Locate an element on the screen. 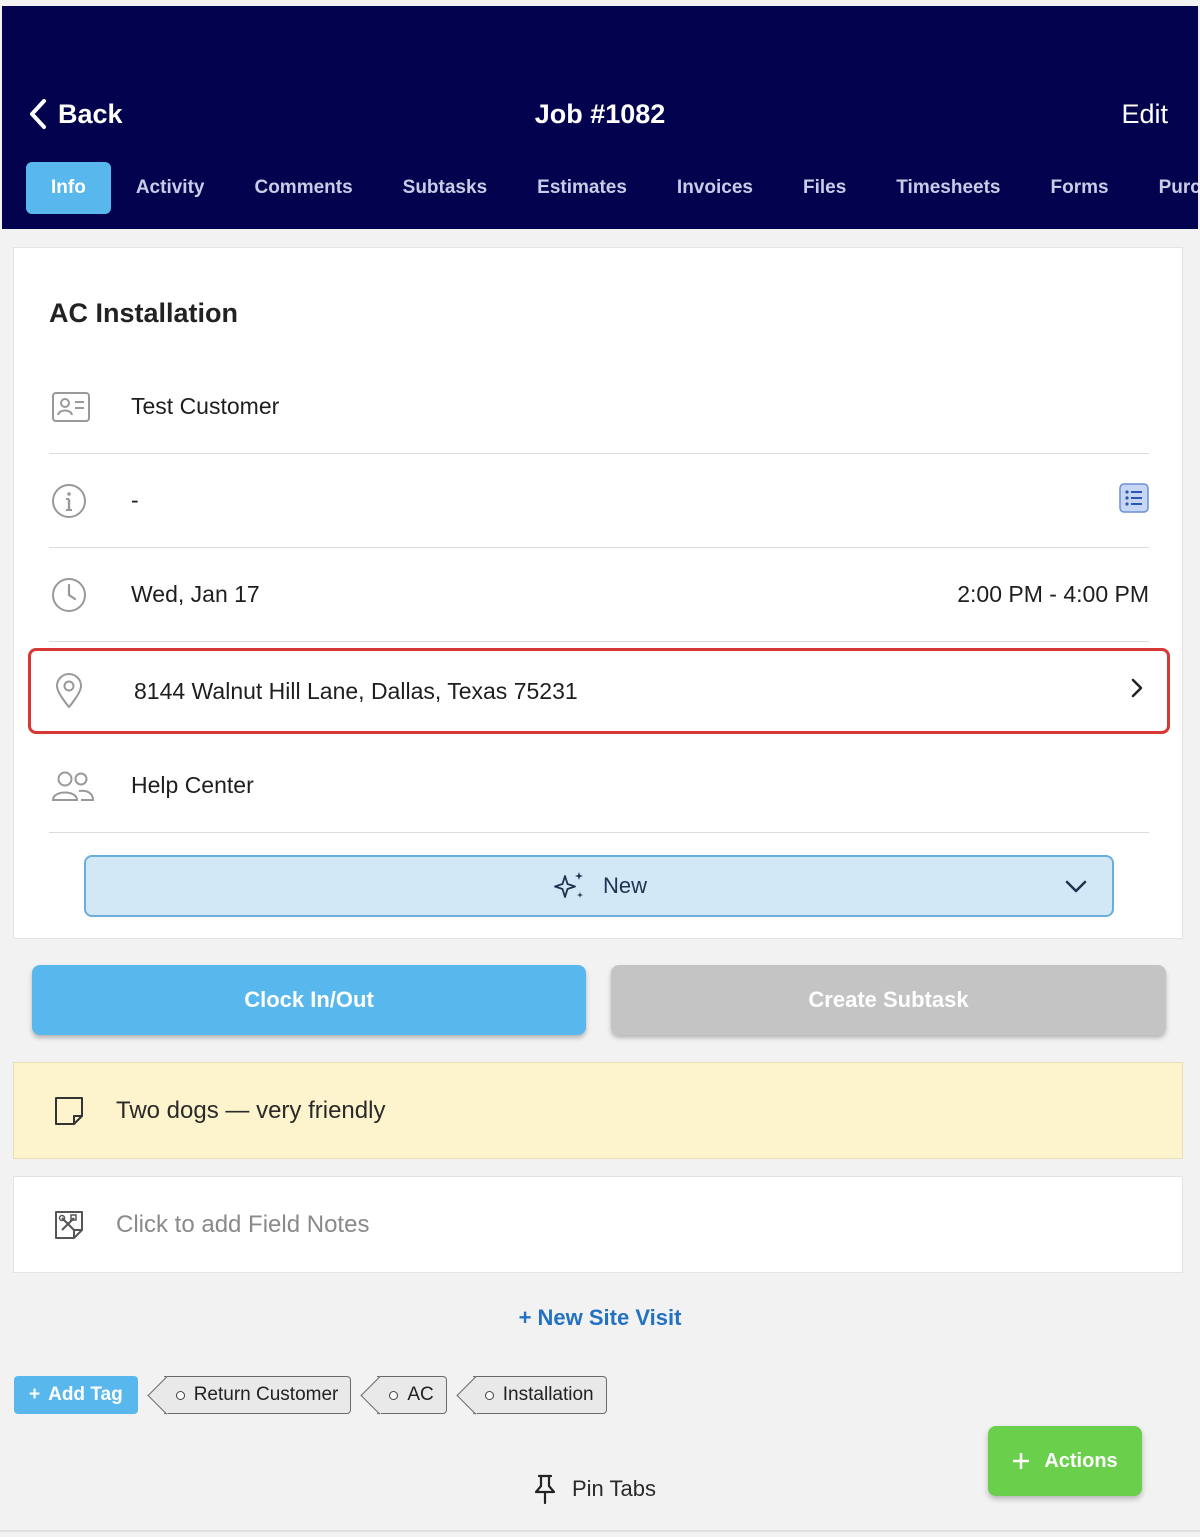 Image resolution: width=1200 pixels, height=1537 pixels. customer-name: Test Customer is located at coordinates (205, 406).